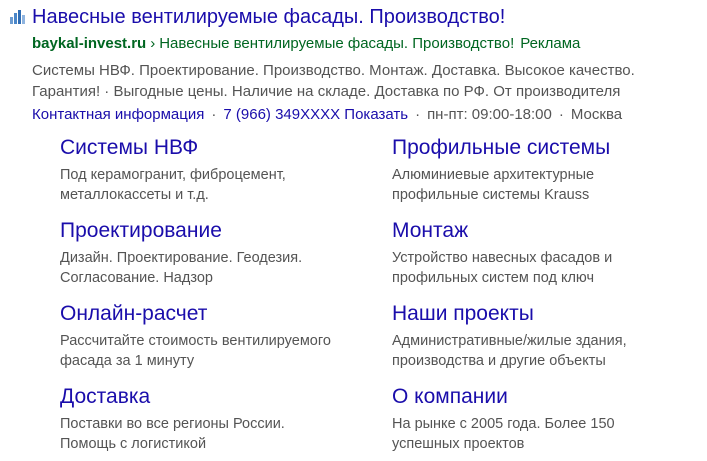 This screenshot has width=707, height=461. What do you see at coordinates (502, 258) in the screenshot?
I see `sitelink-desc-line: Устройство навесных фасадов и` at bounding box center [502, 258].